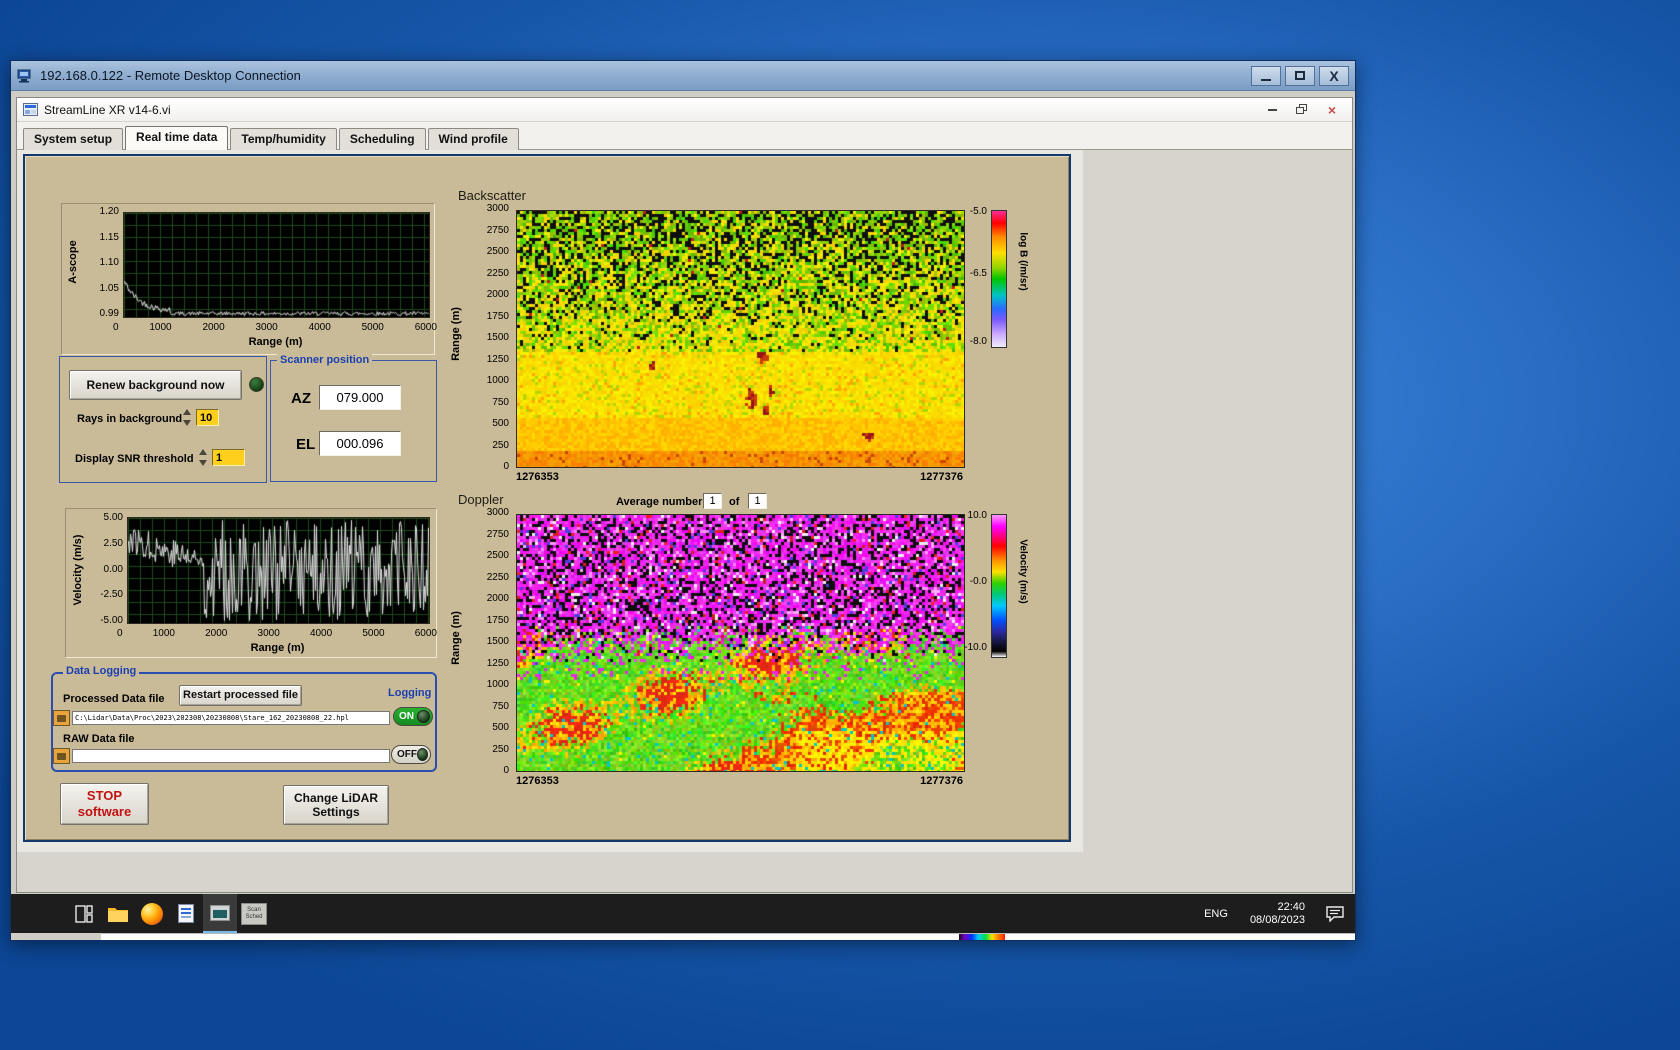 This screenshot has width=1680, height=1050. Describe the element at coordinates (492, 195) in the screenshot. I see `backscatter-title: Backscatter` at that location.